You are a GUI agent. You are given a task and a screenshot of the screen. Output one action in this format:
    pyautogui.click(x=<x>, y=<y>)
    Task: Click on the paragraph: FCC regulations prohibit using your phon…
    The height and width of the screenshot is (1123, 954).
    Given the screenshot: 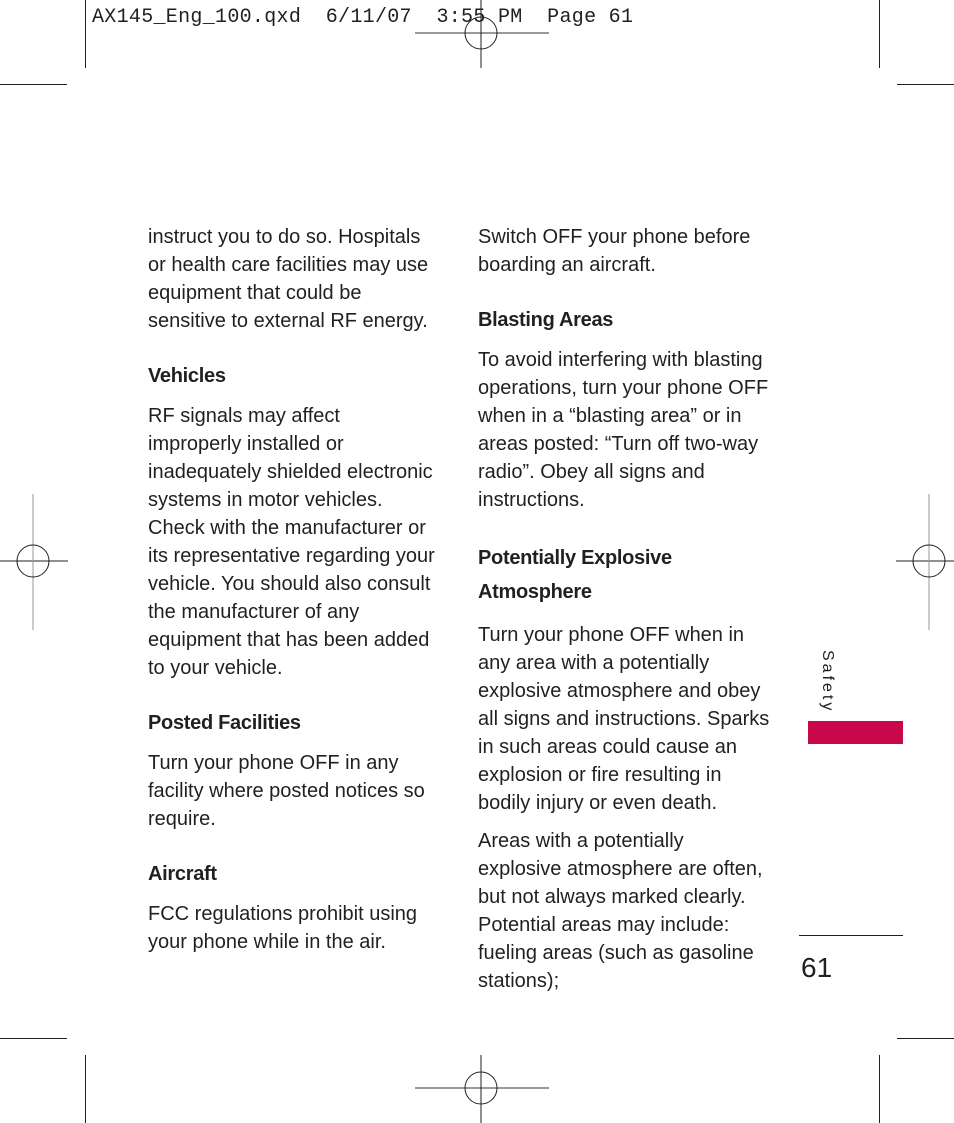 What is the action you would take?
    pyautogui.click(x=283, y=928)
    